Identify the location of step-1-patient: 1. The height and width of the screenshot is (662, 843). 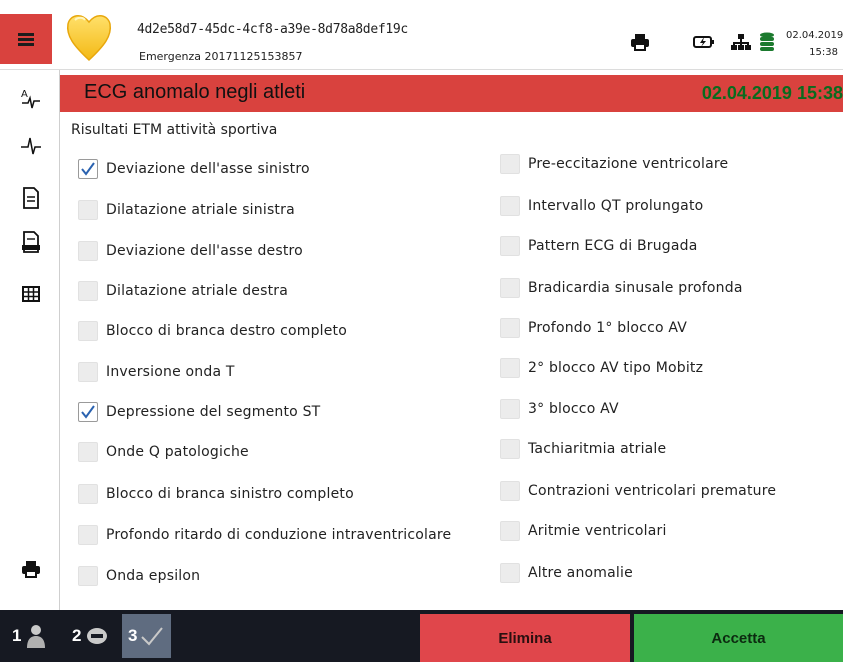
(29, 636).